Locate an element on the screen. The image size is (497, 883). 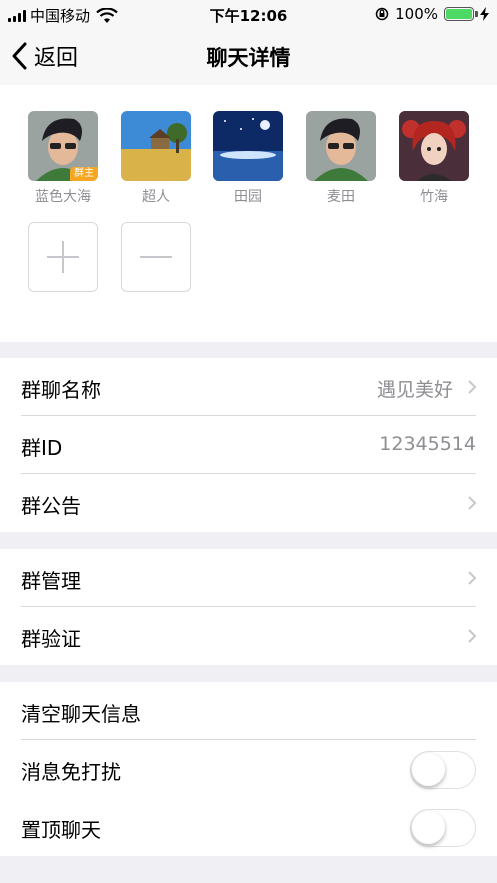
landscape-avatar-icon is located at coordinates (156, 146).